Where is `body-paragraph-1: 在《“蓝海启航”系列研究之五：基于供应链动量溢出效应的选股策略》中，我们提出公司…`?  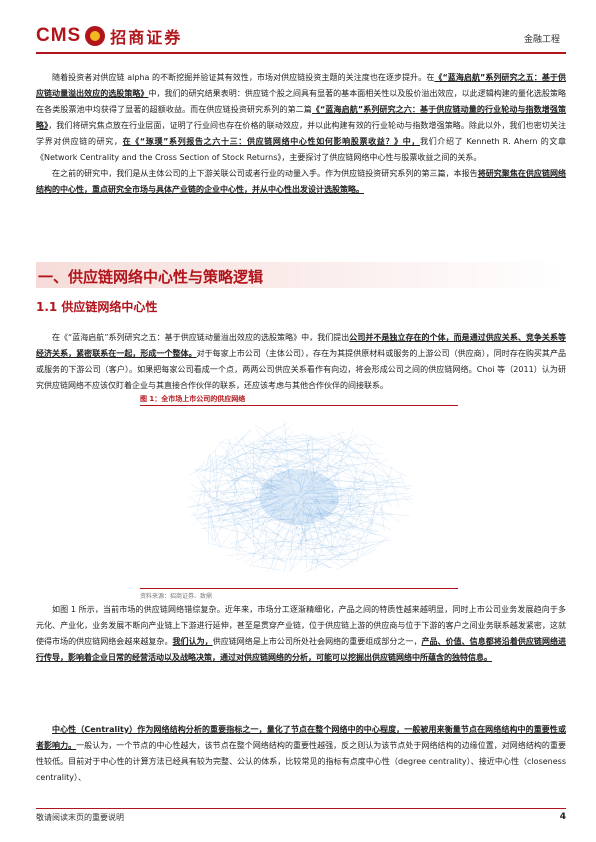
body-paragraph-1: 在《“蓝海启航”系列研究之五：基于供应链动量溢出效应的选股策略》中，我们提出公司… is located at coordinates (301, 362).